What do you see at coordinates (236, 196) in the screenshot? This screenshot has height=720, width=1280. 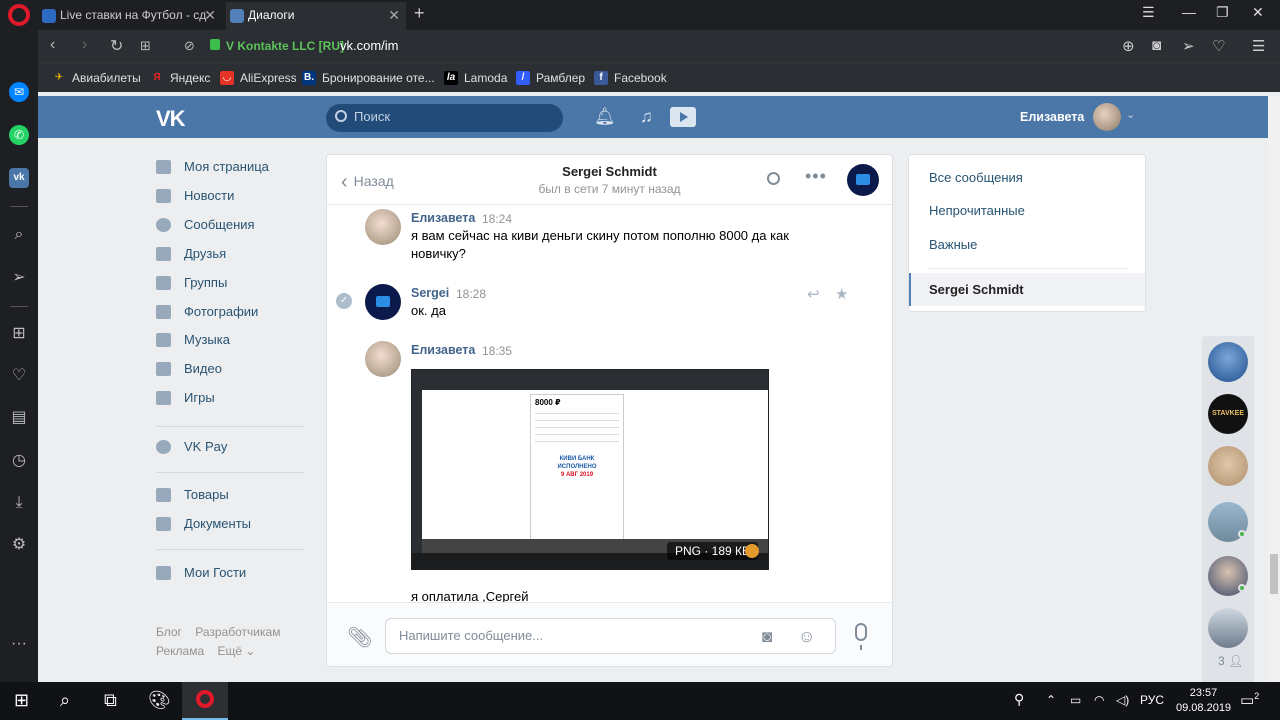 I see `nav-news: Новости` at bounding box center [236, 196].